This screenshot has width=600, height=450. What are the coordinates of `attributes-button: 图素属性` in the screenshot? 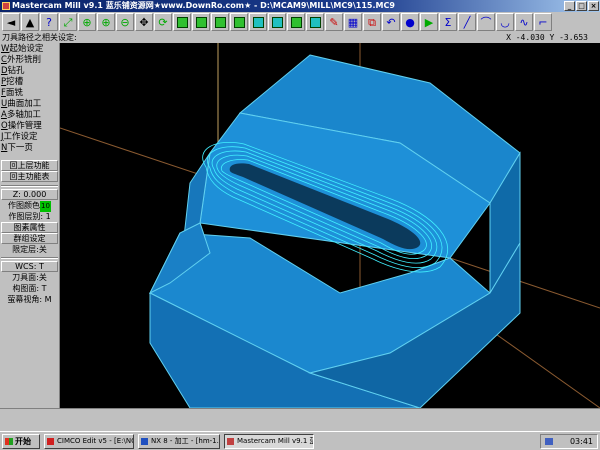 It's located at (29, 227).